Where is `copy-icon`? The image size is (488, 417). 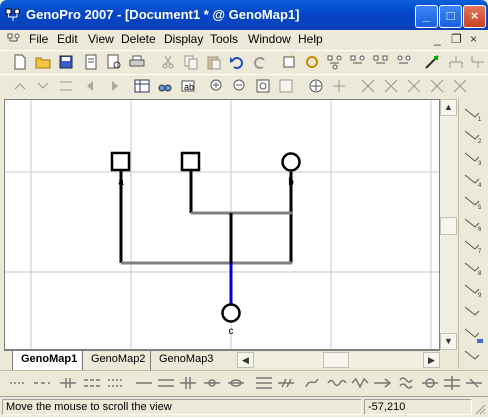
copy-icon is located at coordinates (191, 62).